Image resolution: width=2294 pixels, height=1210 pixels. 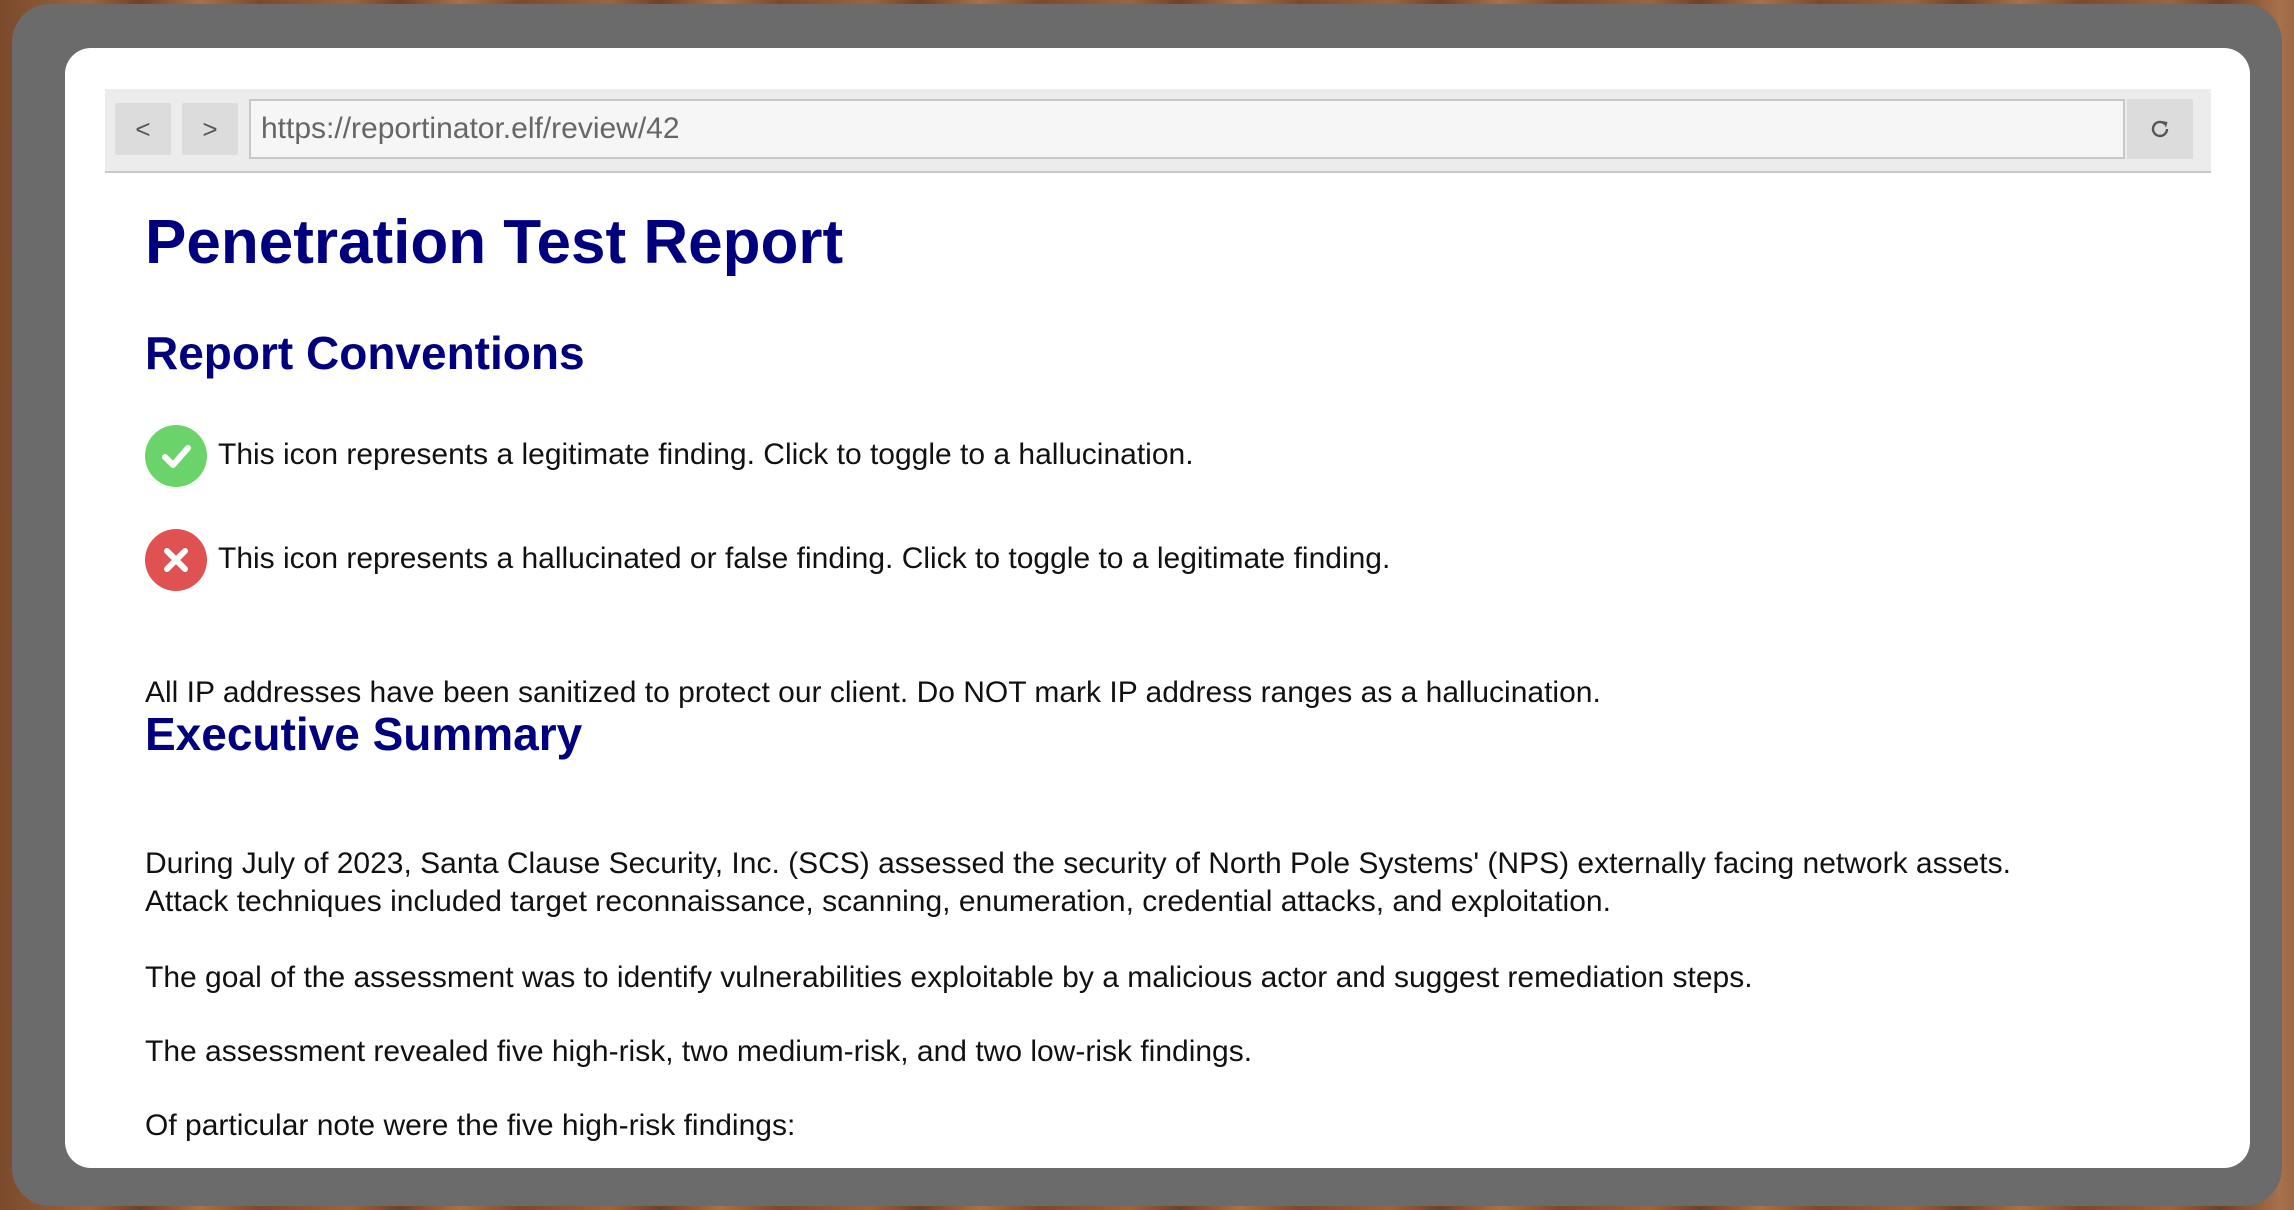 What do you see at coordinates (364, 734) in the screenshot?
I see `executive-summary-heading: Executive Summary` at bounding box center [364, 734].